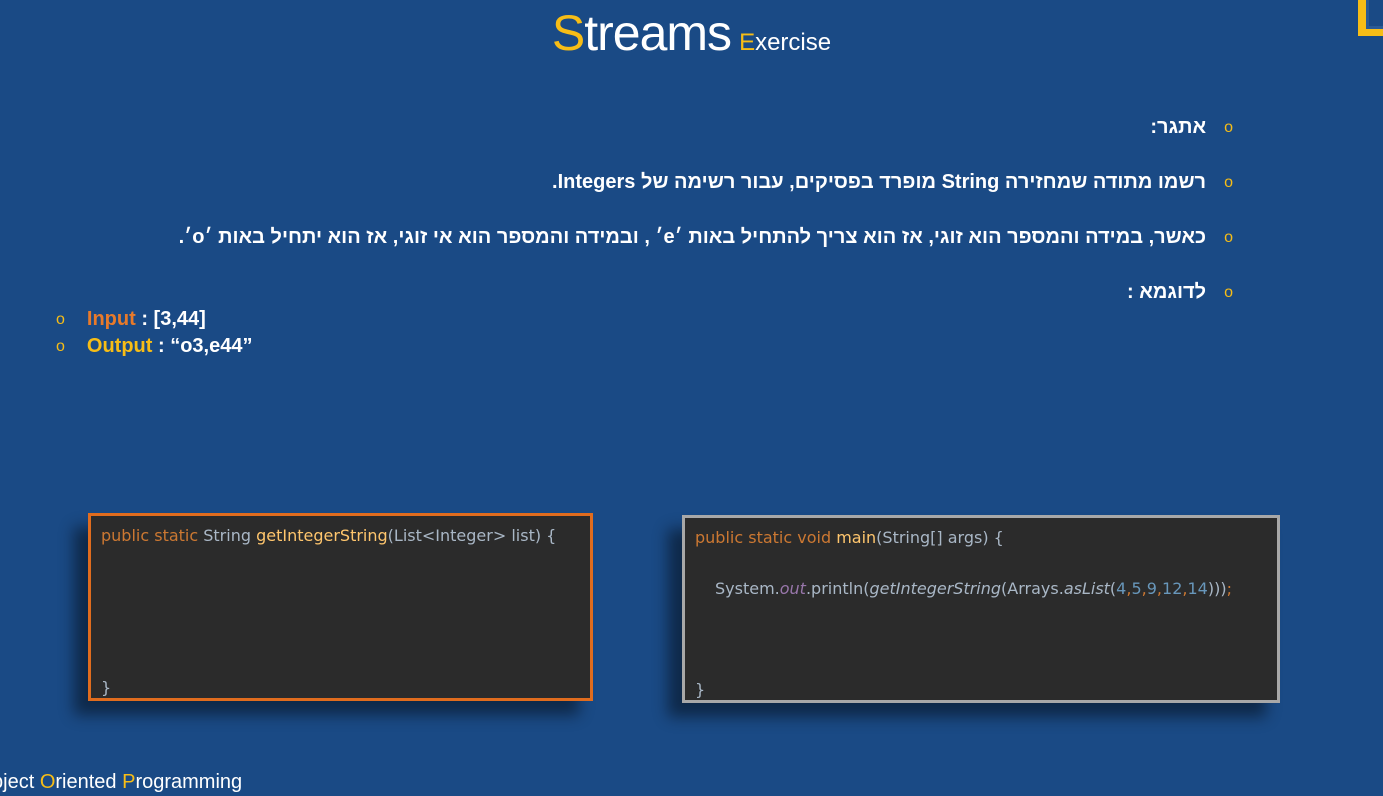 The image size is (1383, 796). Describe the element at coordinates (1167, 292) in the screenshot. I see `bullet-text: לדוגמא :` at that location.